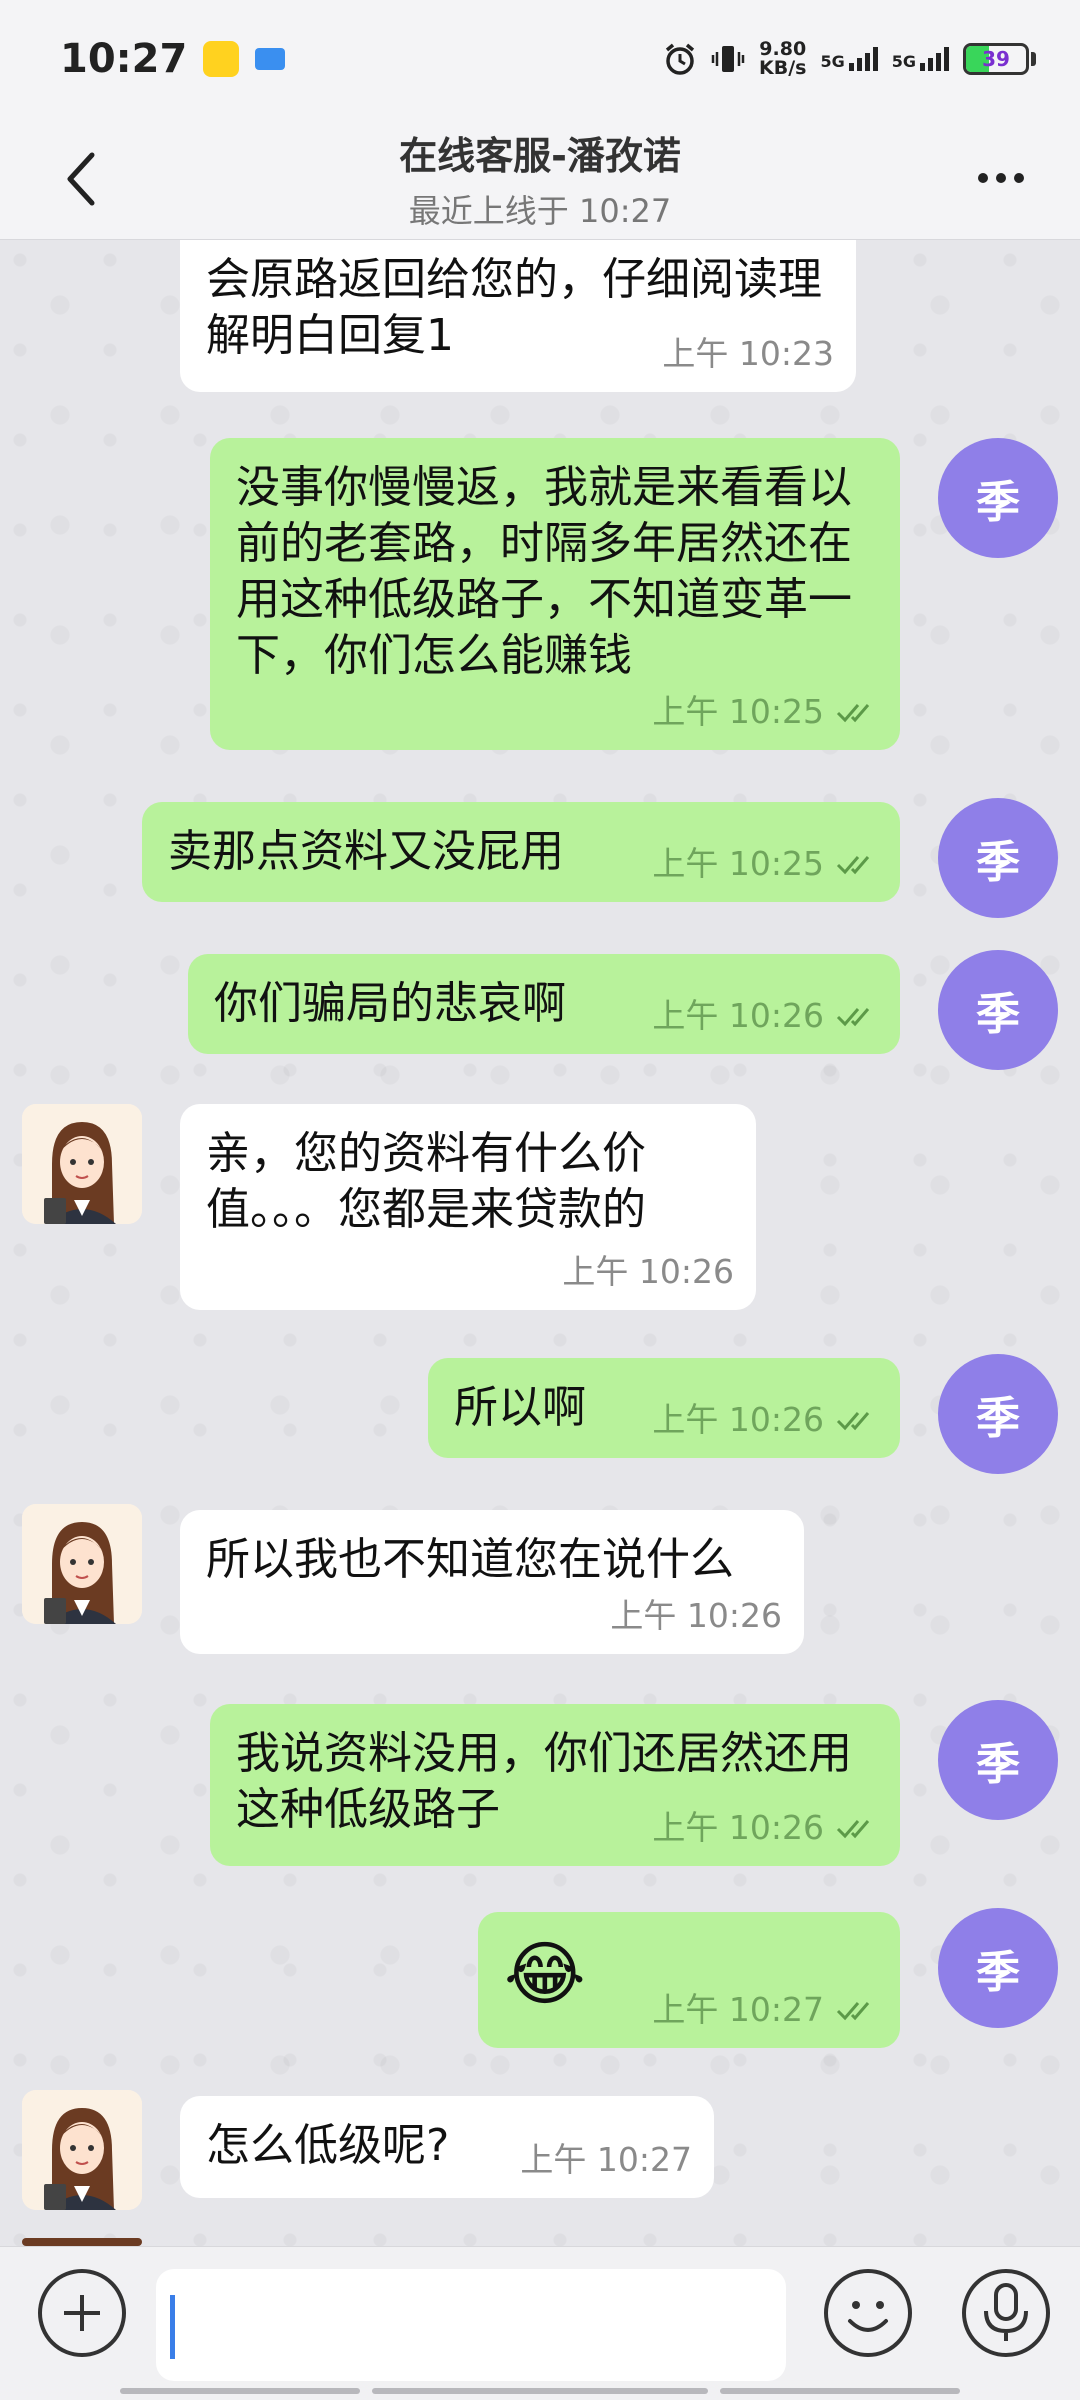 The image size is (1080, 2400). Describe the element at coordinates (540, 211) in the screenshot. I see `last-seen: 最近上线于 10:27` at that location.